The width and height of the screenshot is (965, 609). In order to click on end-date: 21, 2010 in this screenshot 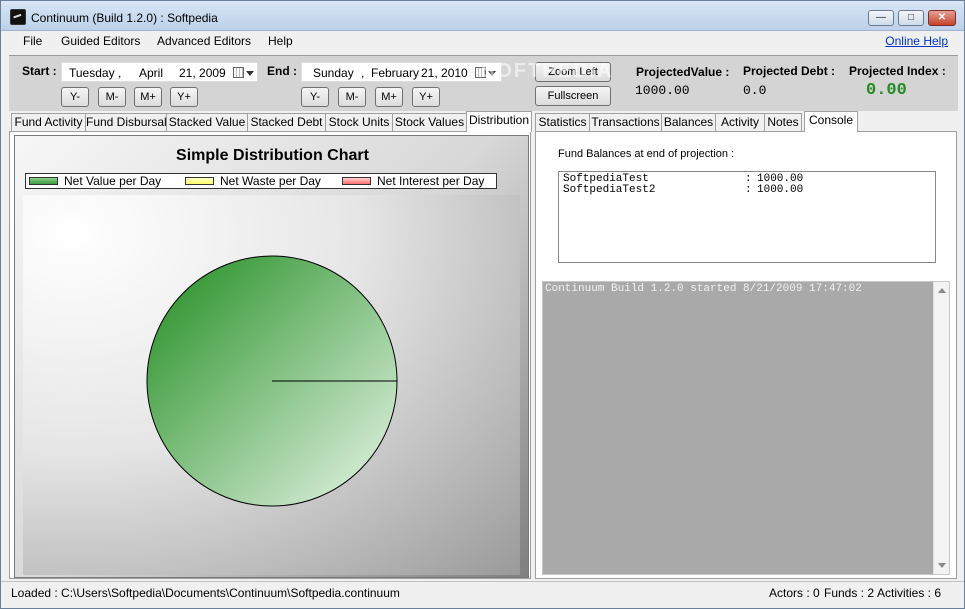, I will do `click(444, 73)`.